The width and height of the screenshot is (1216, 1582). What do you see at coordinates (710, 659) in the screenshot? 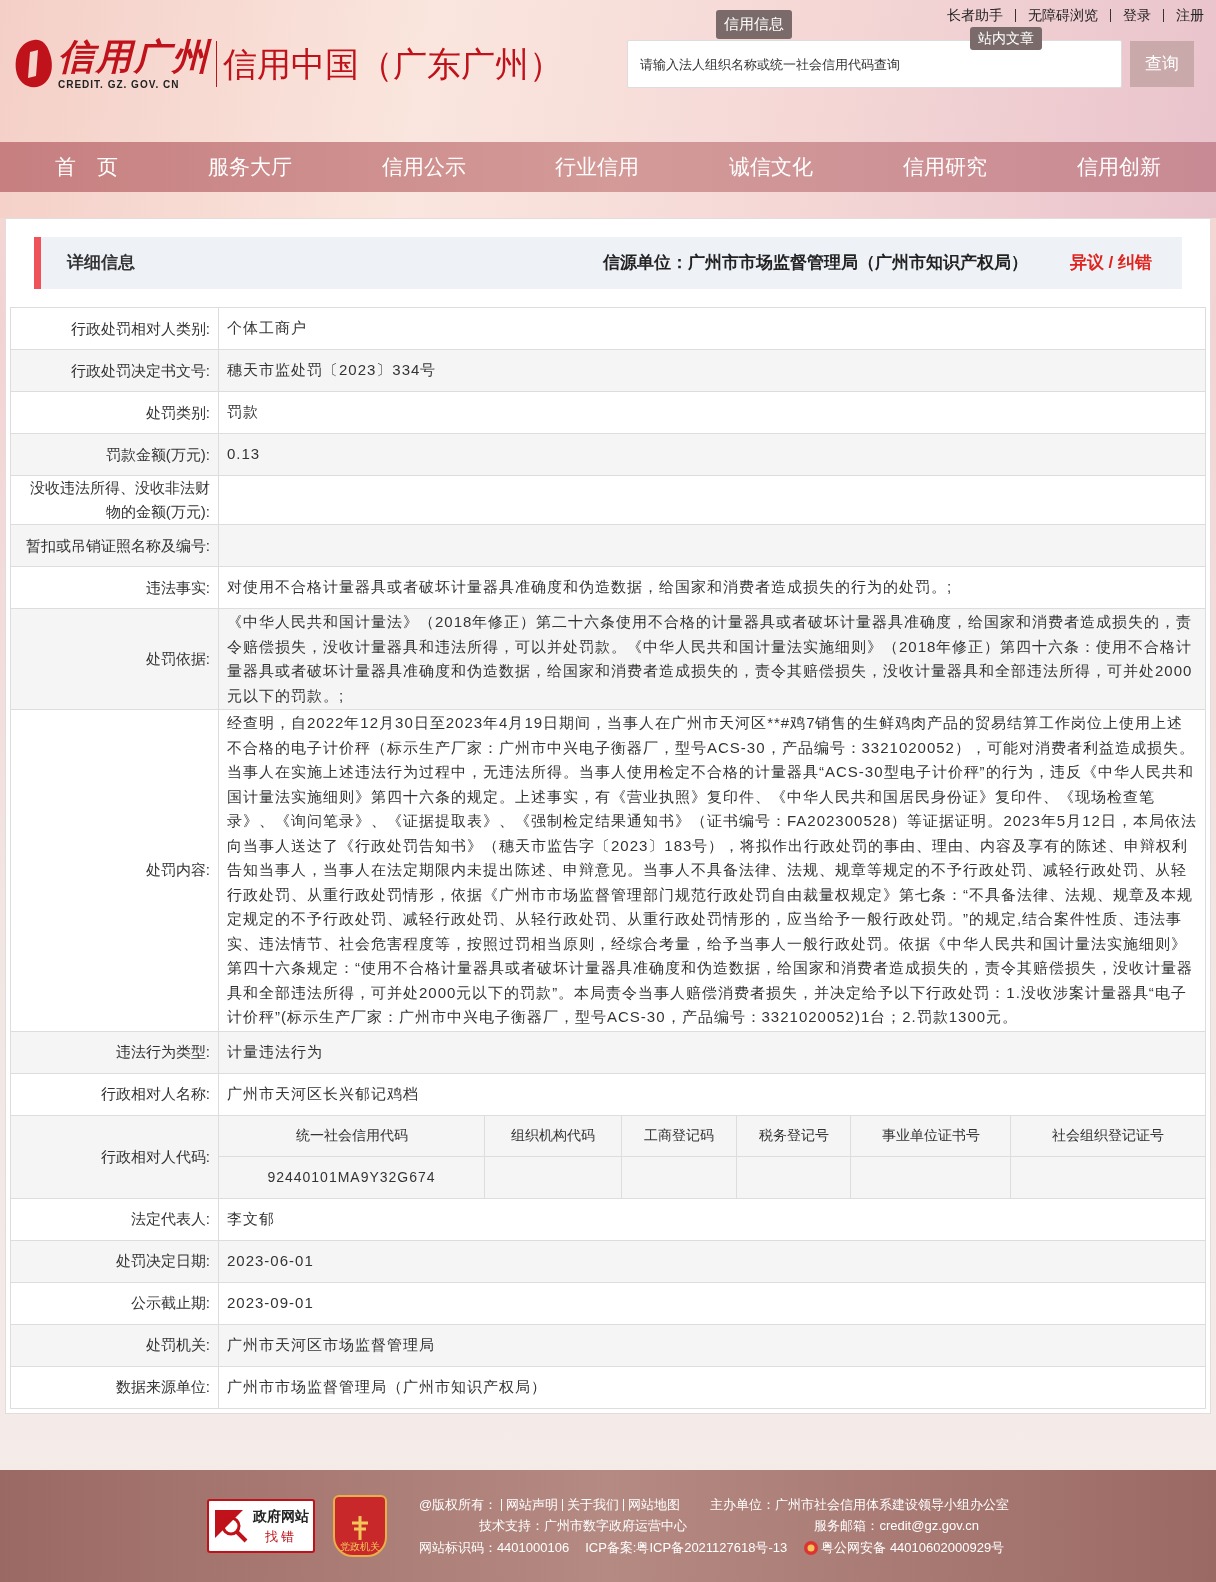
I see `field-value: 《中华人民共和国计量法》（2018年修正）第二十六条使用不合格的计量器具或者破坏计量器具准确度，给国家和消费者造成损失的，责令赔偿损失，没收计量器具和违法所得，可以并处罚款。《中华人民共和国计量法实施细则》（2018年修正）第四十六条：使用不合格计量器具或者破坏计量器具准确度和伪造数据，给国家和消费者造成损失的，责令其赔偿损失，没收计量器具和全部违法所得，可并处2000元以下的罚款。;` at bounding box center [710, 659].